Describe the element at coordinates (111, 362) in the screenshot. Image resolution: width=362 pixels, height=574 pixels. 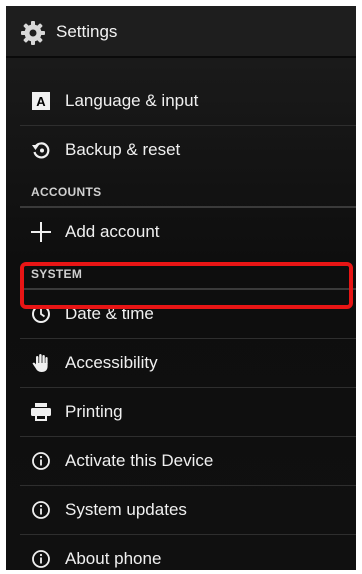
I see `setting-label: Accessibility` at that location.